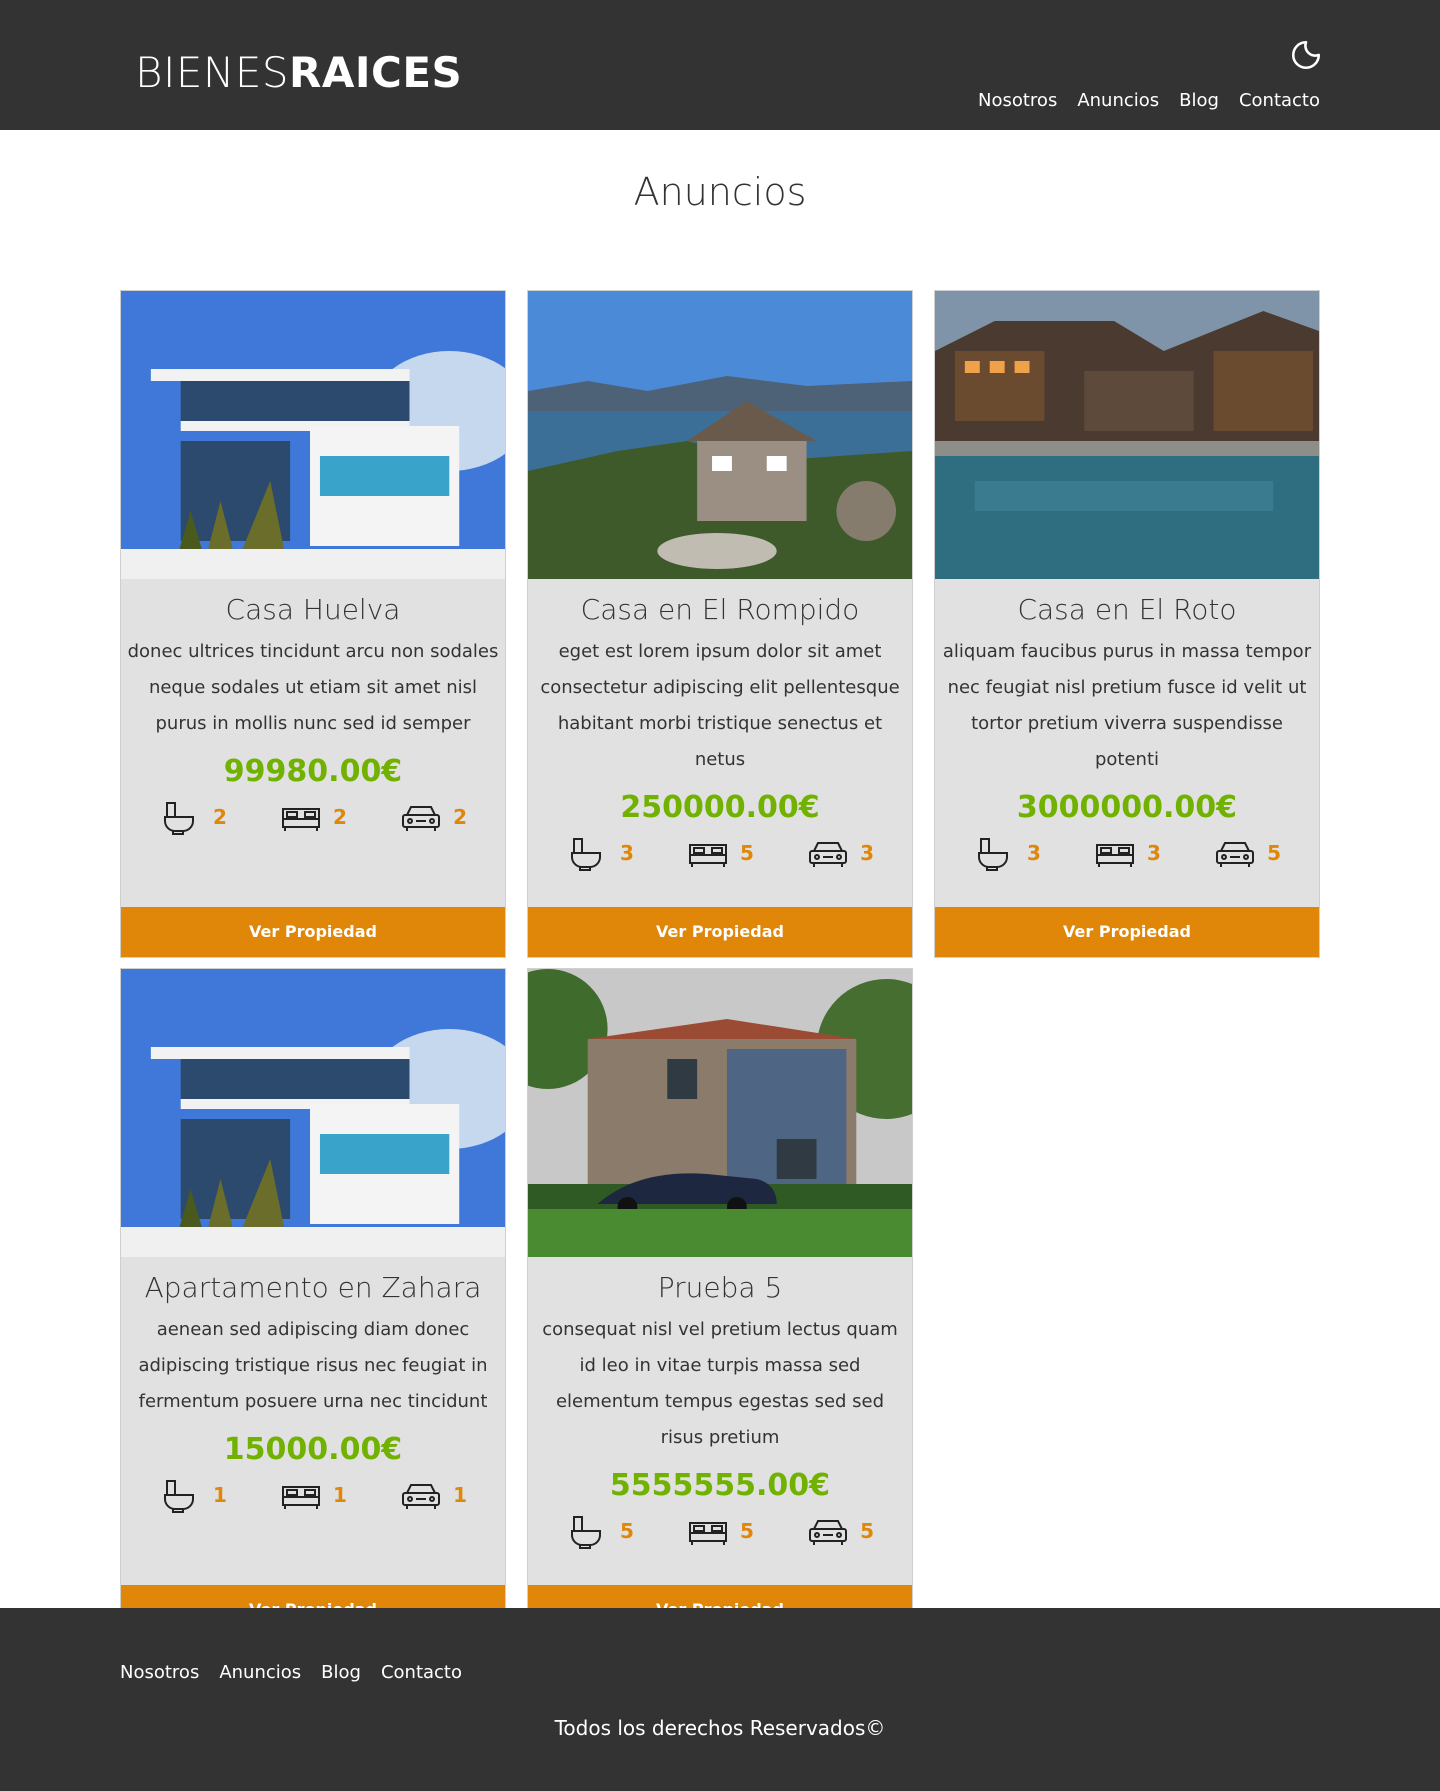 The width and height of the screenshot is (1440, 1791). I want to click on nav-link-anuncios: Anuncios, so click(1118, 100).